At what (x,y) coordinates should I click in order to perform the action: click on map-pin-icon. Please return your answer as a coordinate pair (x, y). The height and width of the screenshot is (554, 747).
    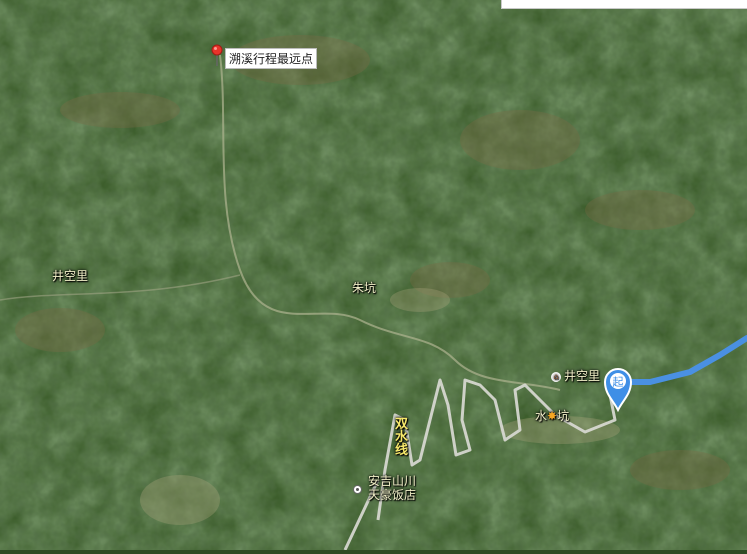
    Looking at the image, I should click on (217, 55).